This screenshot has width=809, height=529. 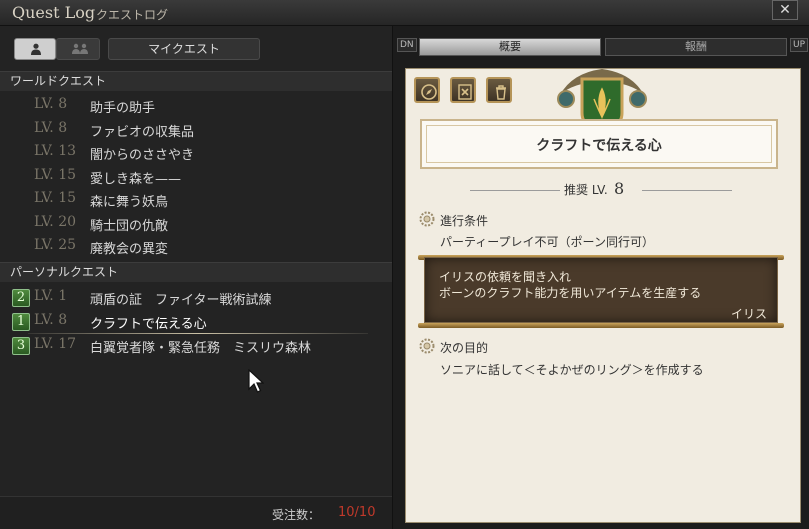 I want to click on quest-name: ファビオの収集品, so click(x=142, y=132).